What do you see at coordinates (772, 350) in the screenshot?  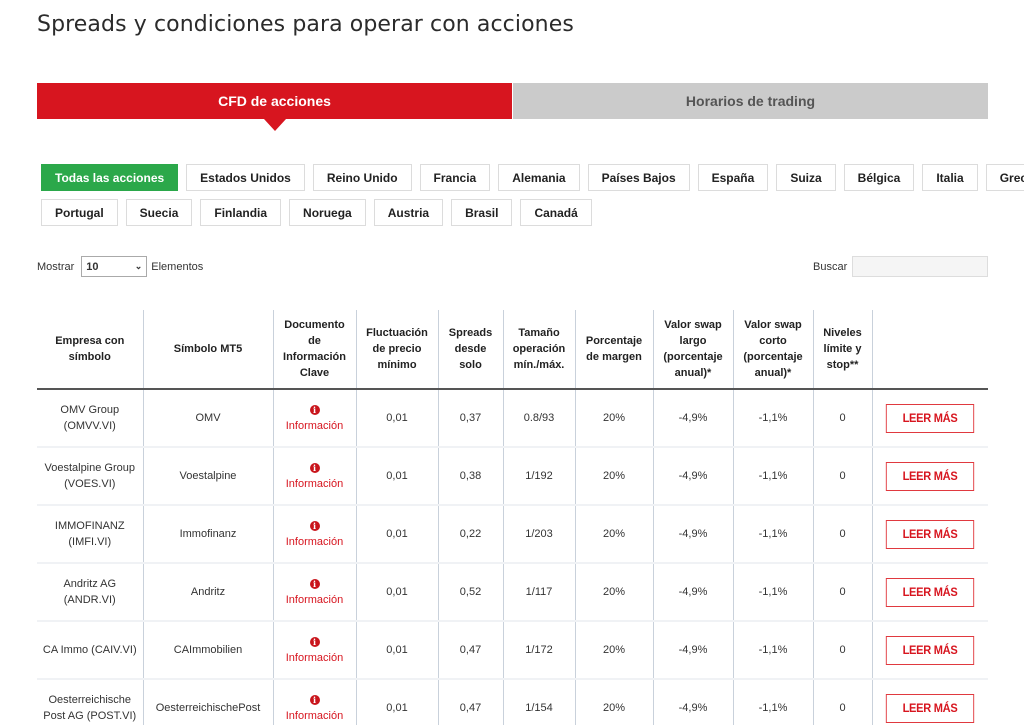 I see `header-swap-short: Valor swap corto (porcentaje anual)*` at bounding box center [772, 350].